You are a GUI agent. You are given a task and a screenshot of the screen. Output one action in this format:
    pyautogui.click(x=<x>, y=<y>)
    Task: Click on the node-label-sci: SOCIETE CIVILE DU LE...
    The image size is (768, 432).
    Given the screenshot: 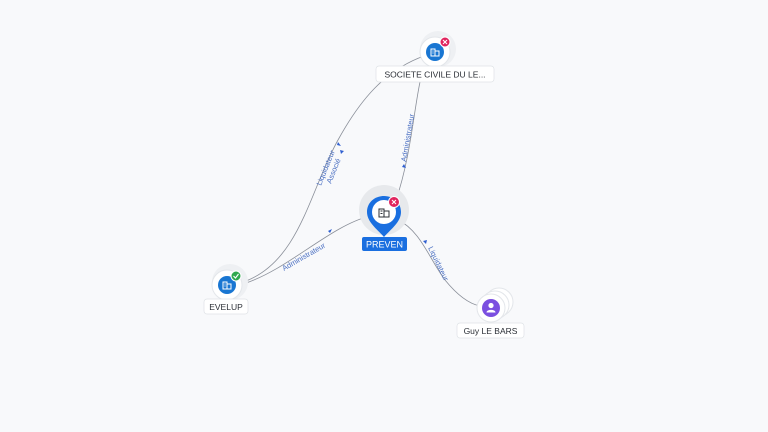 What is the action you would take?
    pyautogui.click(x=434, y=75)
    